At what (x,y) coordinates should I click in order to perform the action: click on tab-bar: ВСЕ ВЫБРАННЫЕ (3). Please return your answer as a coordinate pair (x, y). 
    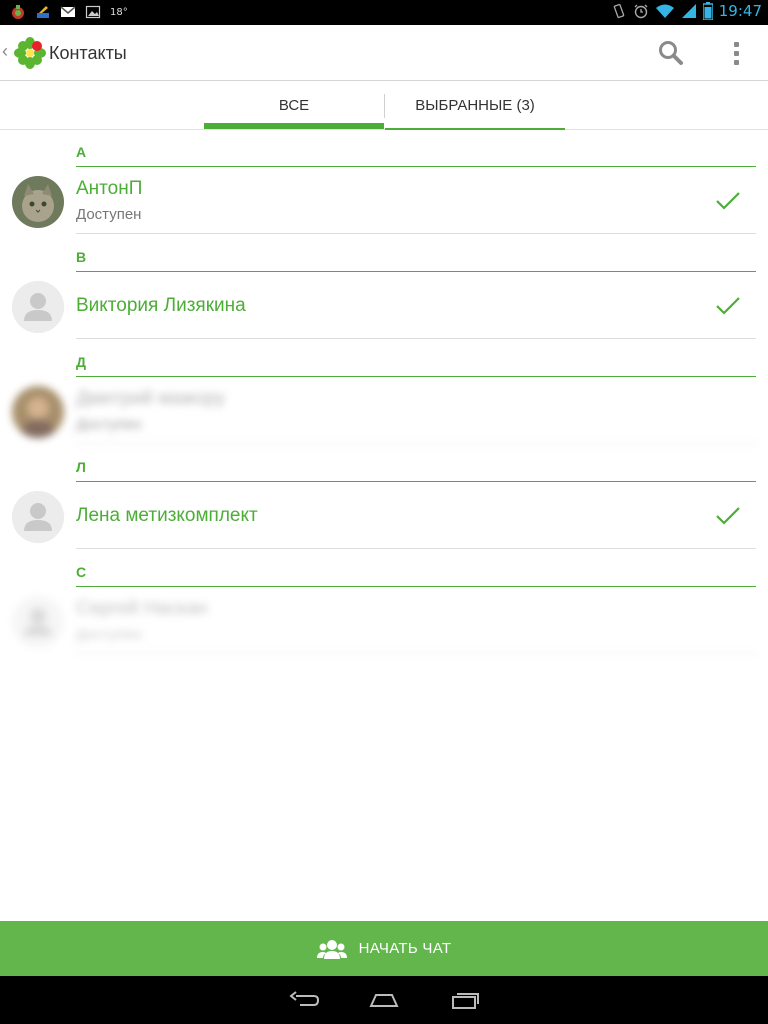
    Looking at the image, I should click on (384, 106).